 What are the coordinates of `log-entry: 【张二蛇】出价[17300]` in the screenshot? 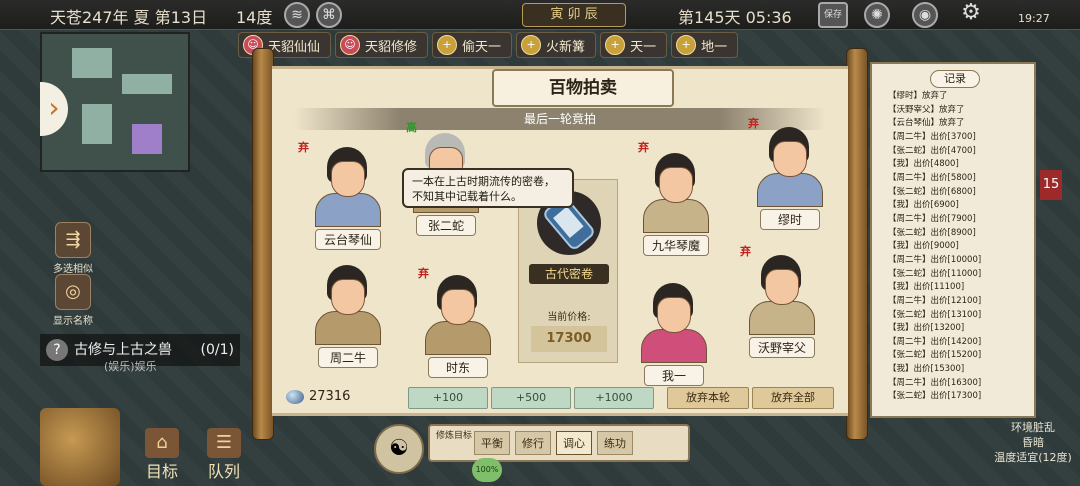 It's located at (935, 396).